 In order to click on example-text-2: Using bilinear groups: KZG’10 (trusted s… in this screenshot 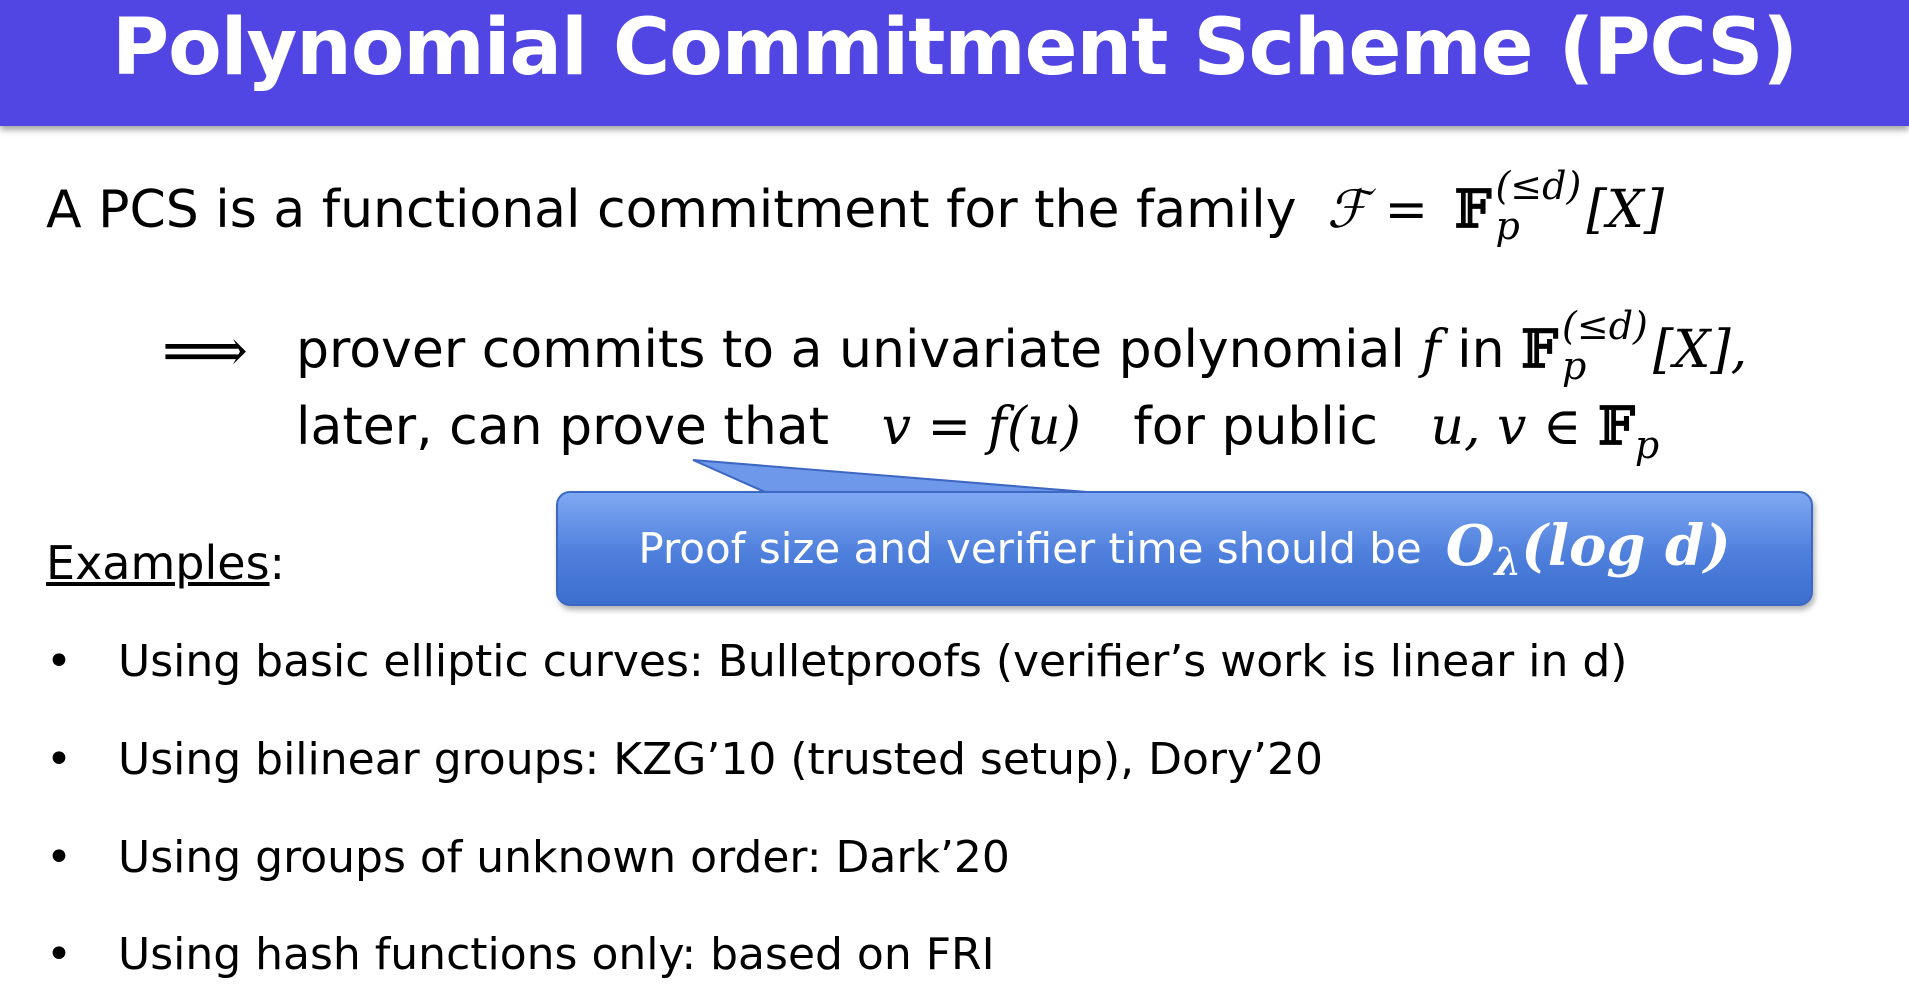, I will do `click(720, 759)`.